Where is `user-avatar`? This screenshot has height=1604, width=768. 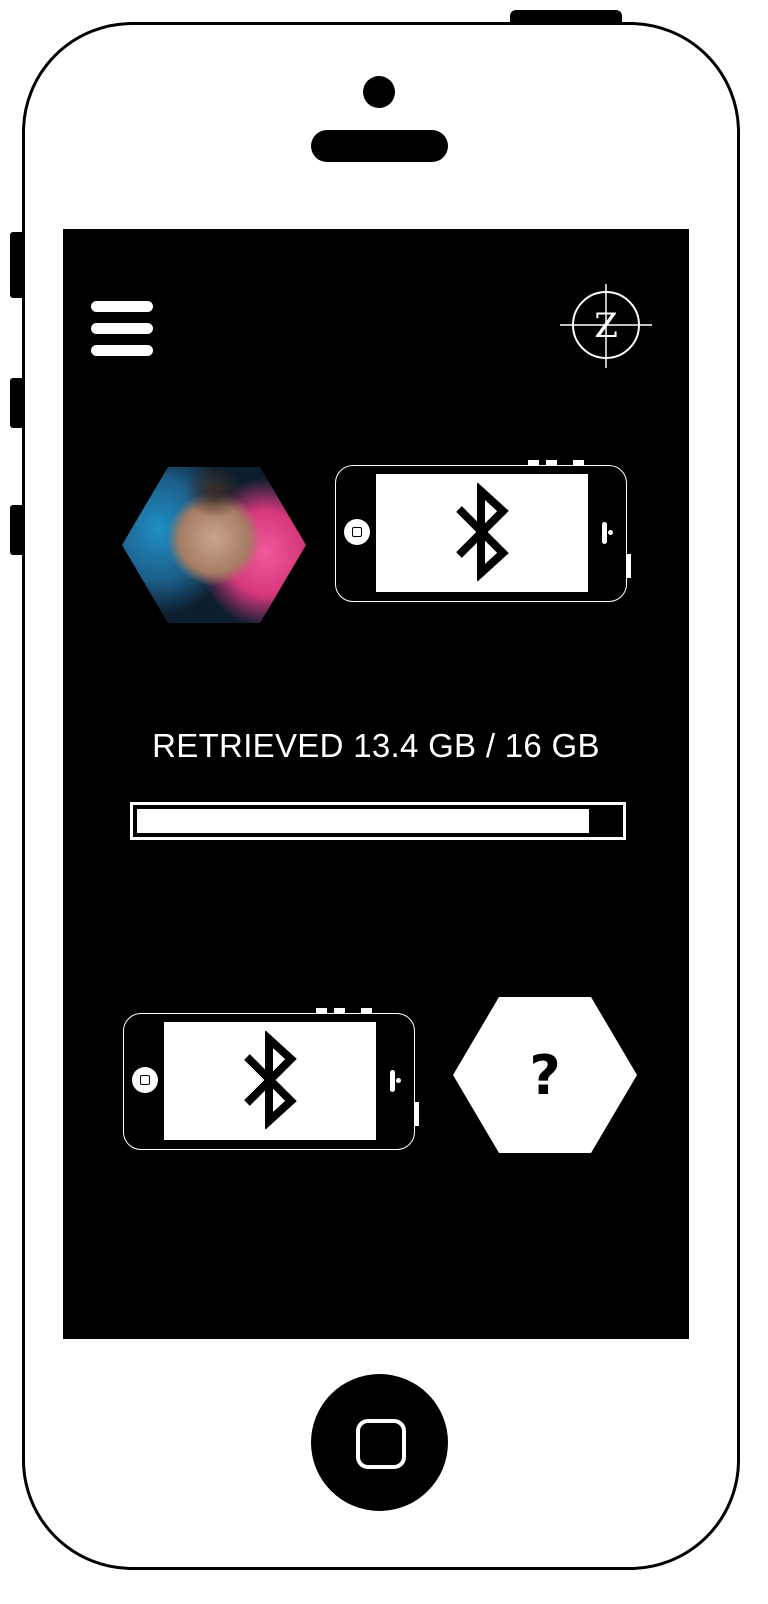
user-avatar is located at coordinates (214, 545).